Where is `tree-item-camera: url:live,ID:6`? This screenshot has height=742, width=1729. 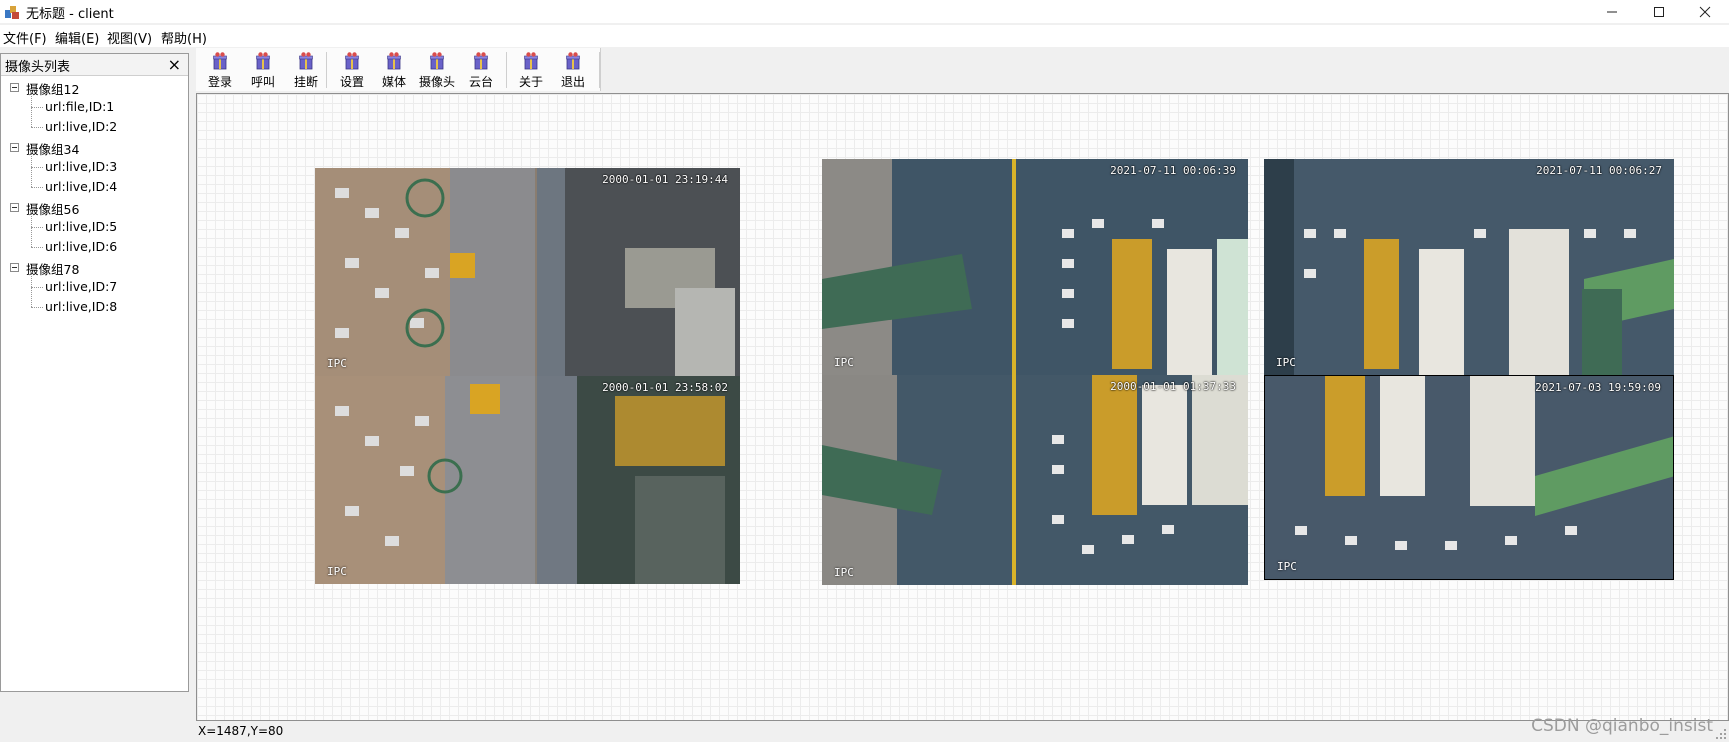
tree-item-camera: url:live,ID:6 is located at coordinates (94, 247).